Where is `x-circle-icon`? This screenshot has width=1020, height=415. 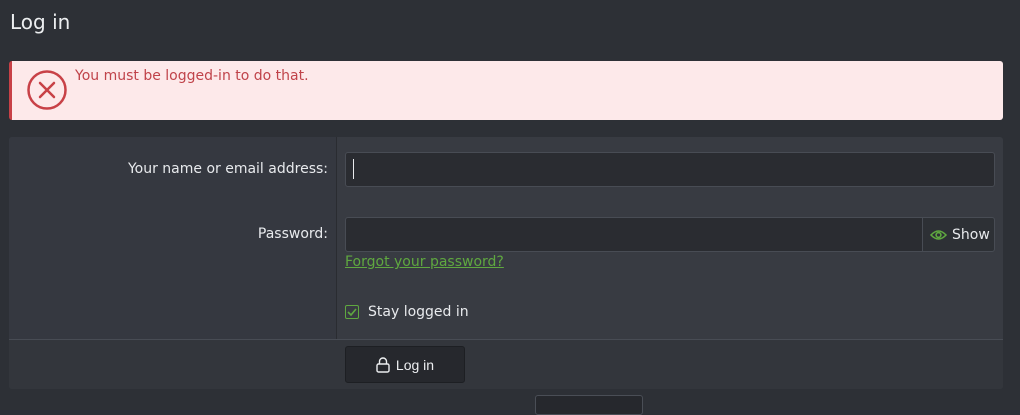
x-circle-icon is located at coordinates (47, 90).